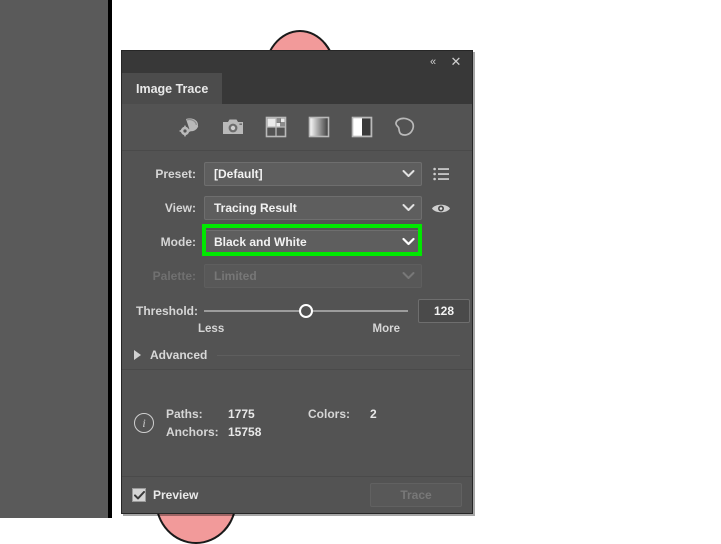  I want to click on mode-label: Mode:, so click(178, 242).